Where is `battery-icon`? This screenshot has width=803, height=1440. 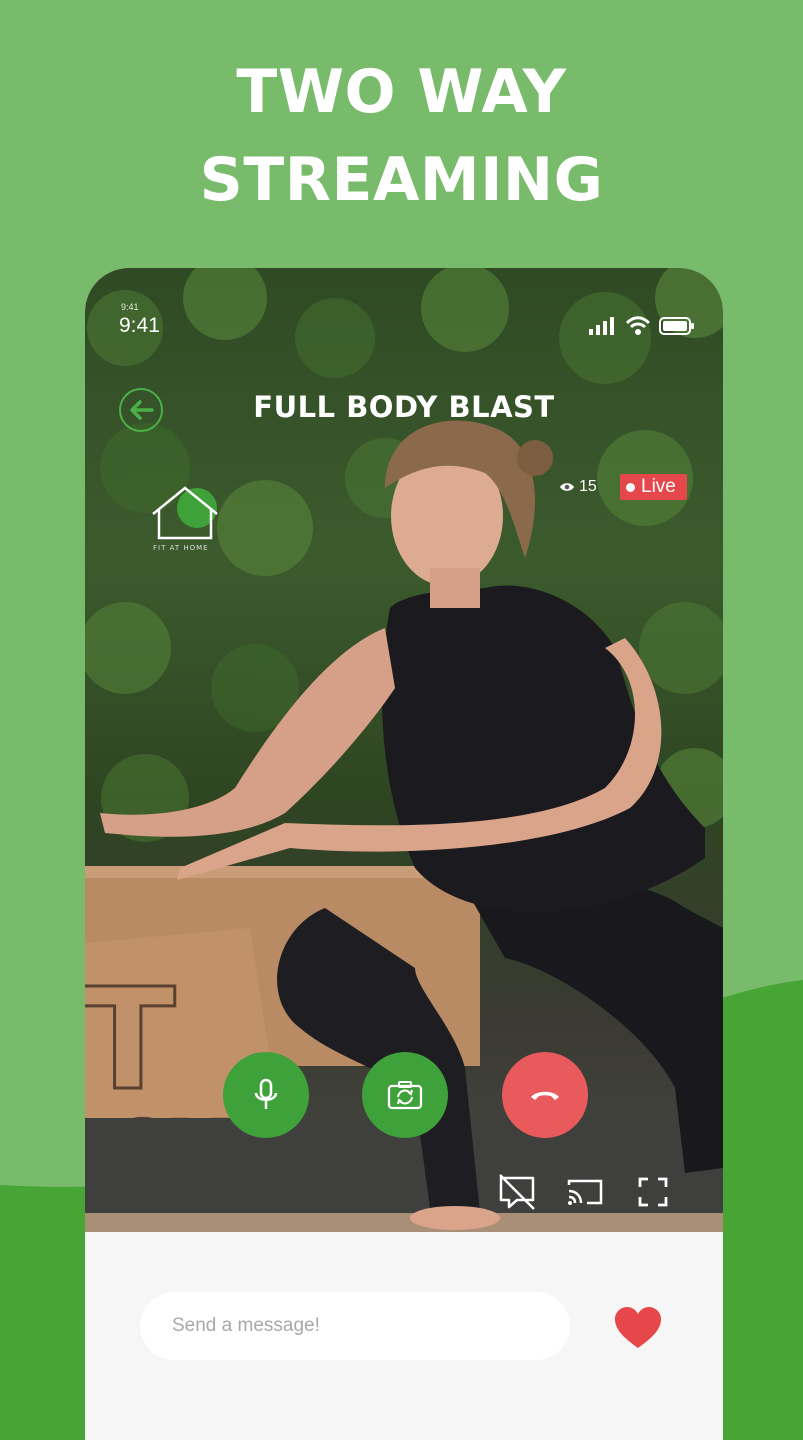 battery-icon is located at coordinates (676, 326).